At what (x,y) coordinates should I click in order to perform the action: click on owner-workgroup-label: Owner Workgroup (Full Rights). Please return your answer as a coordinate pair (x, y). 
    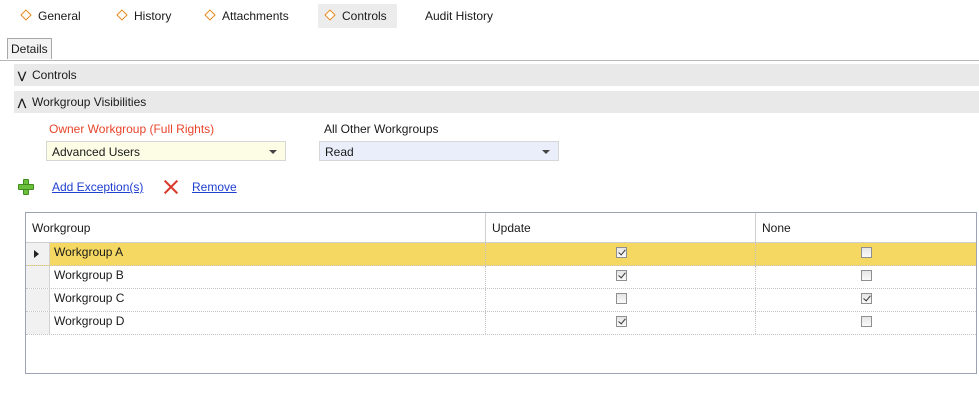
    Looking at the image, I should click on (132, 129).